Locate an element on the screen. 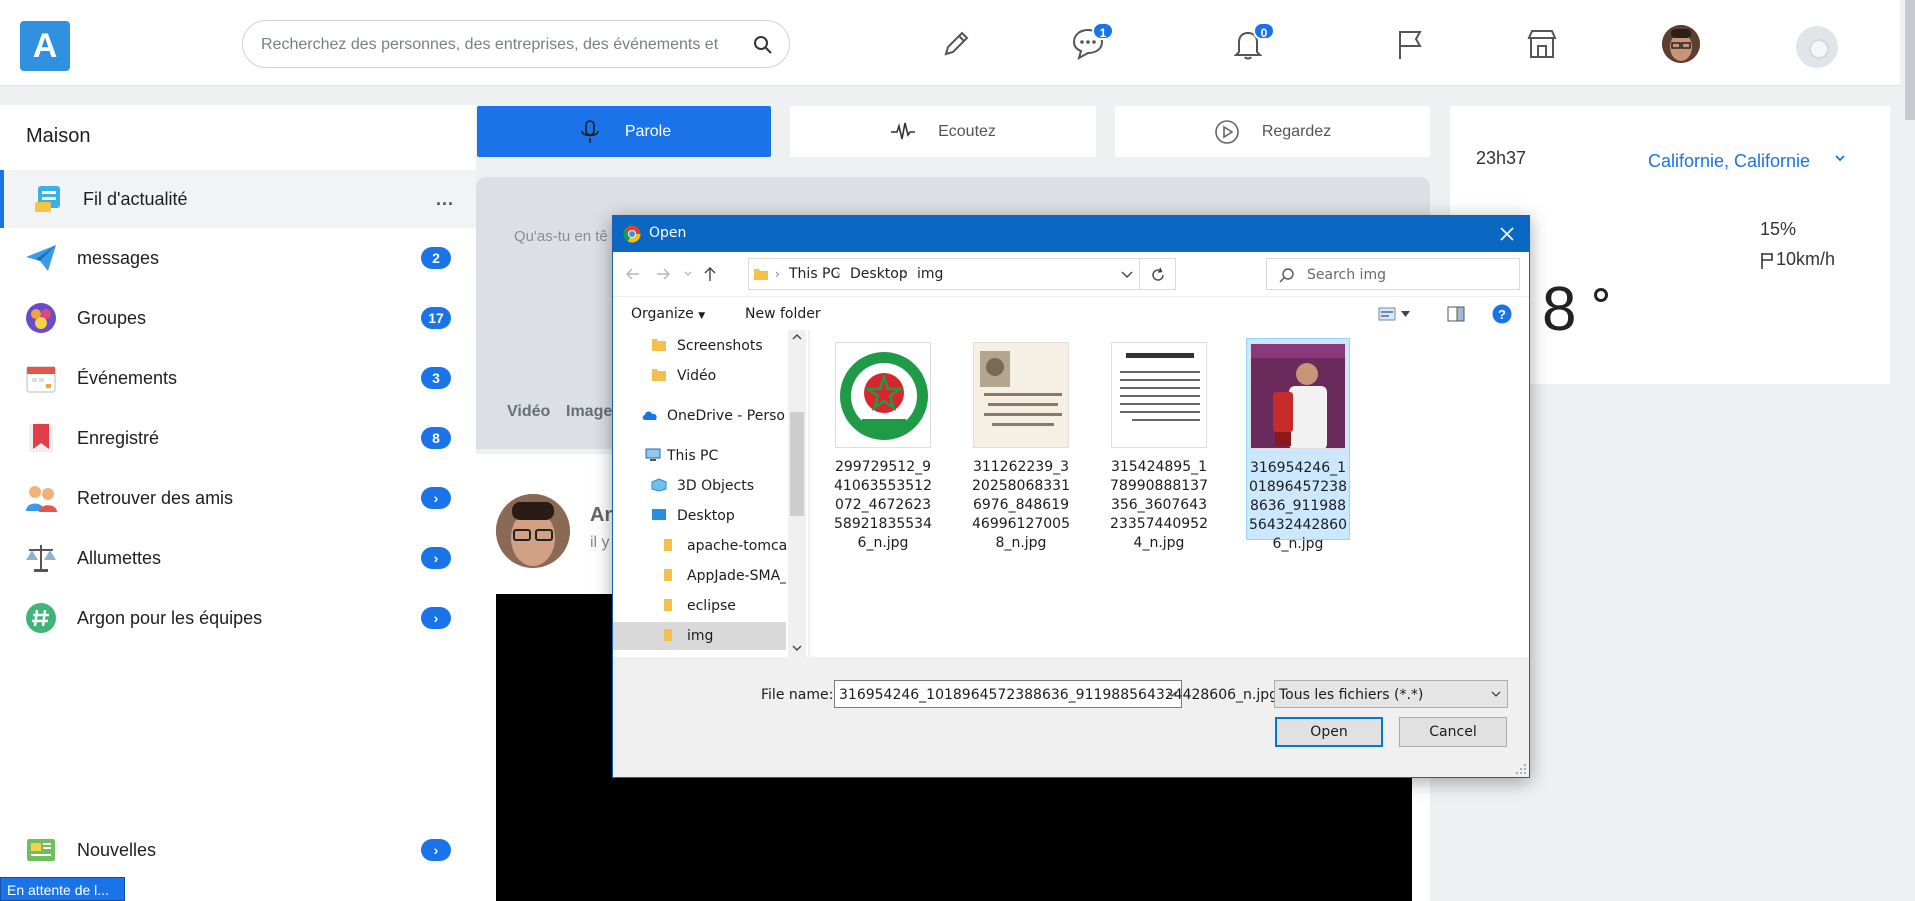 The height and width of the screenshot is (901, 1915). organize-label: Organize is located at coordinates (662, 314).